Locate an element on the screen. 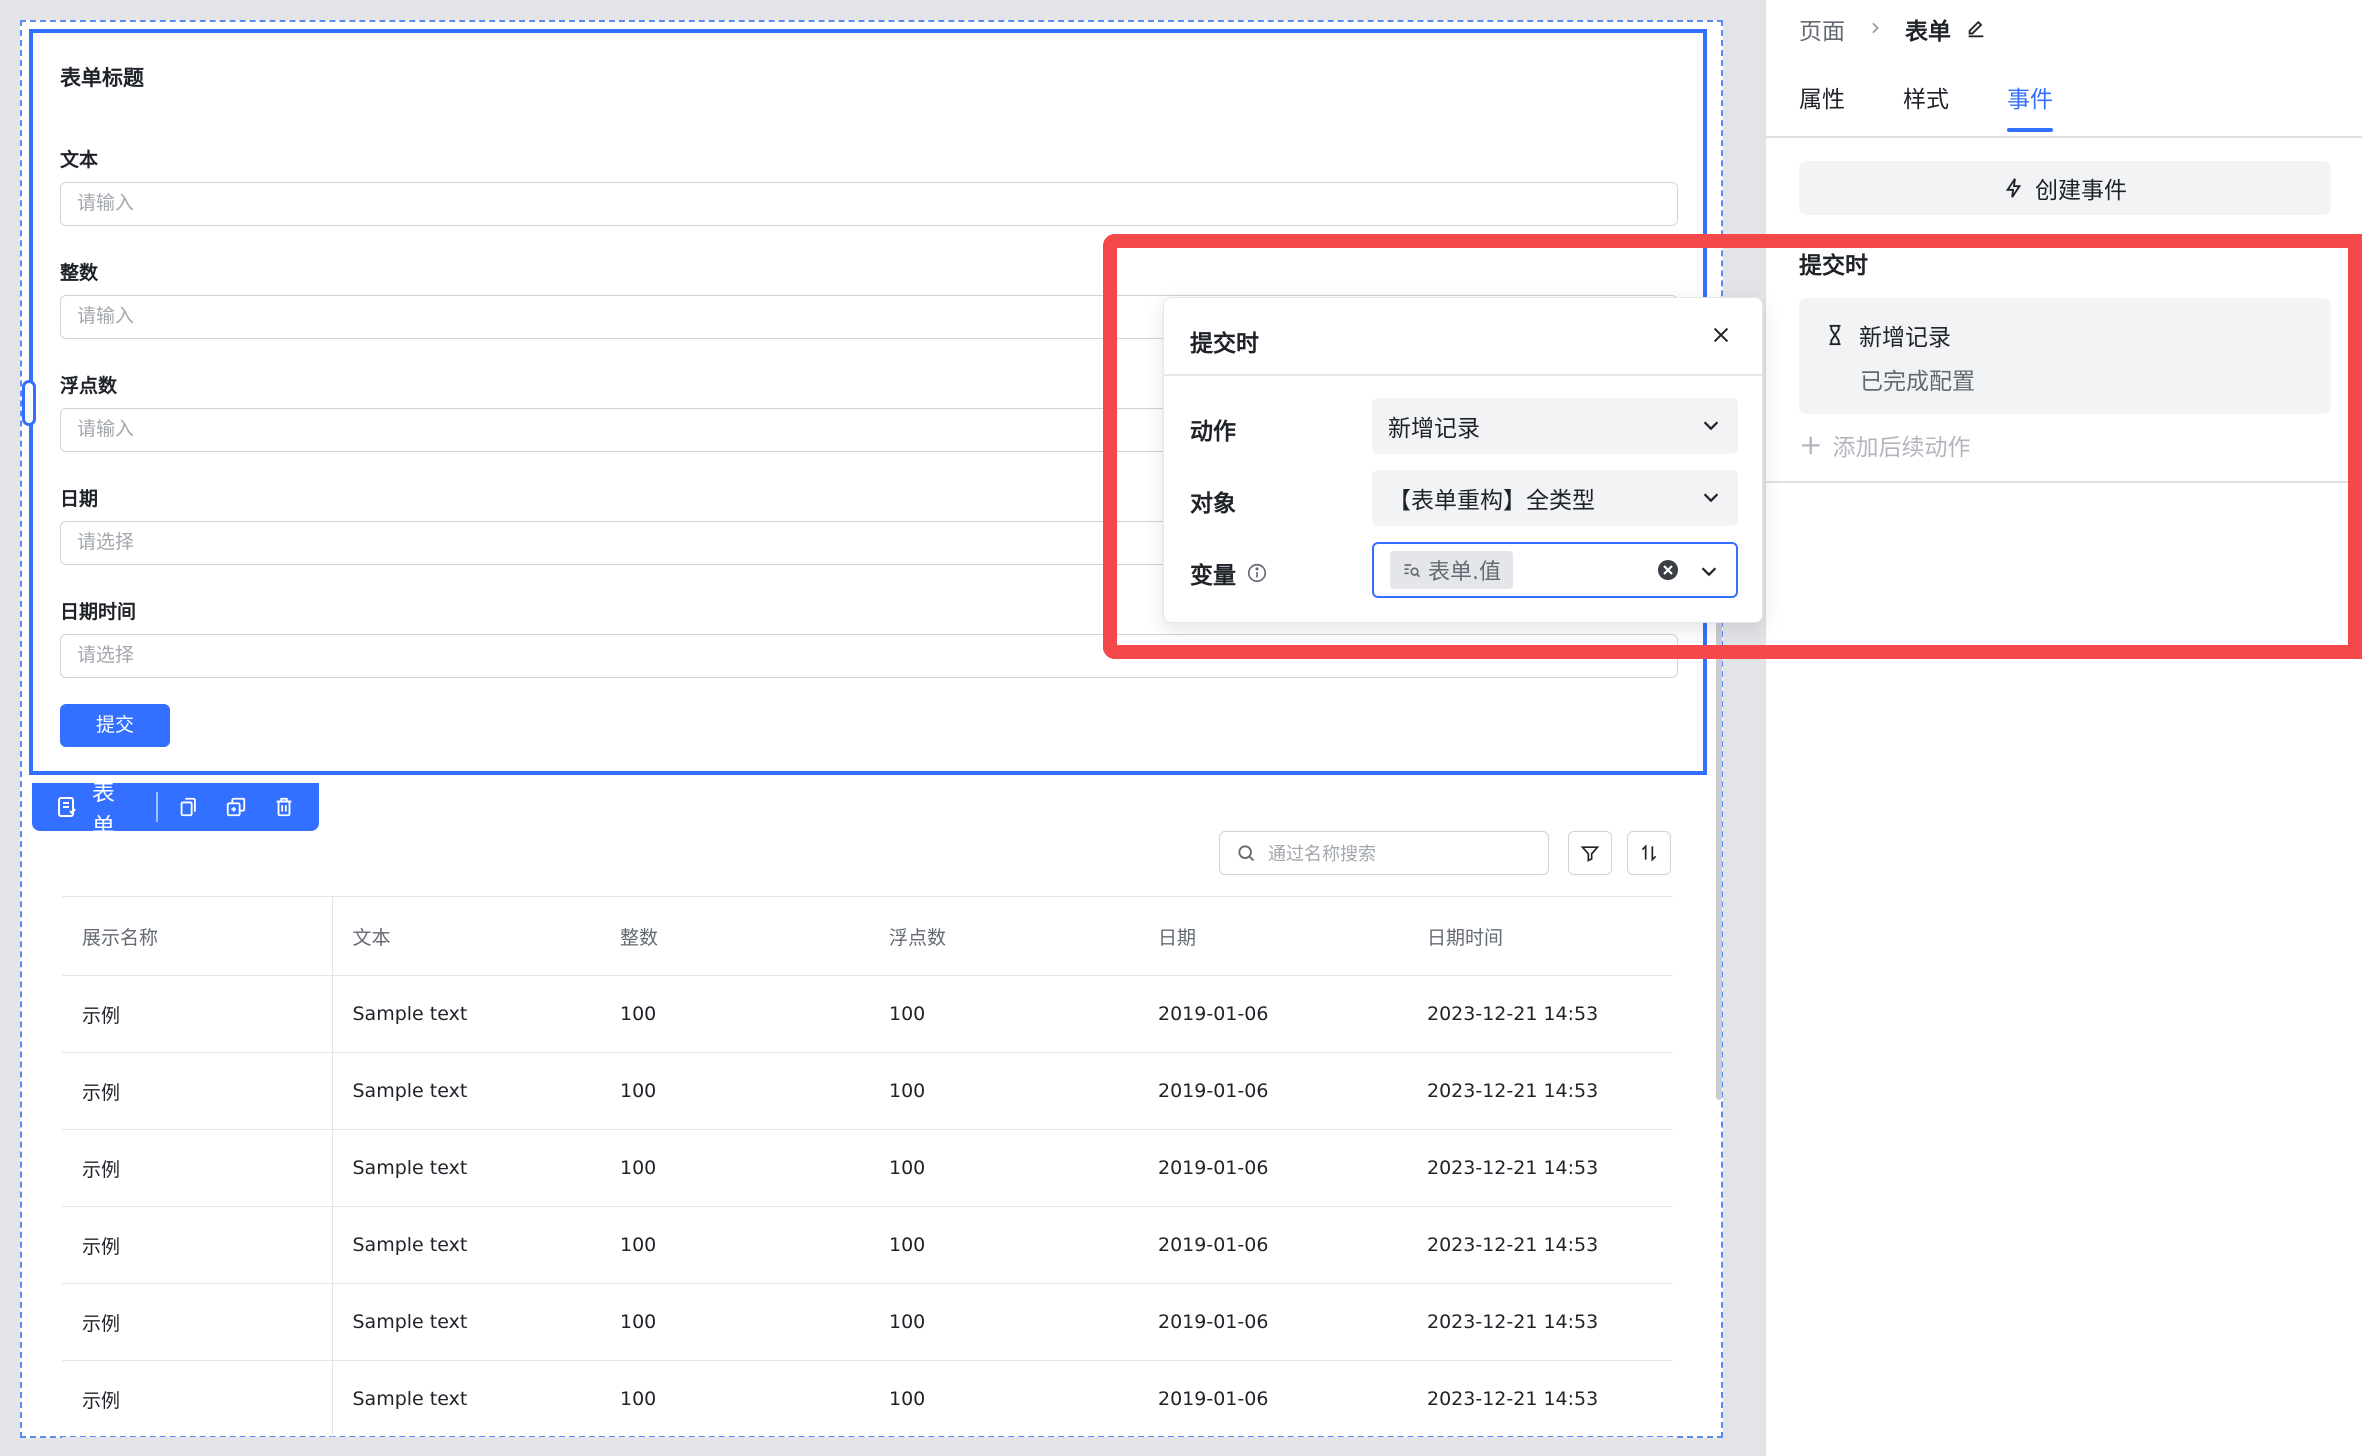 This screenshot has height=1456, width=2362. chevron-down-icon is located at coordinates (1709, 571).